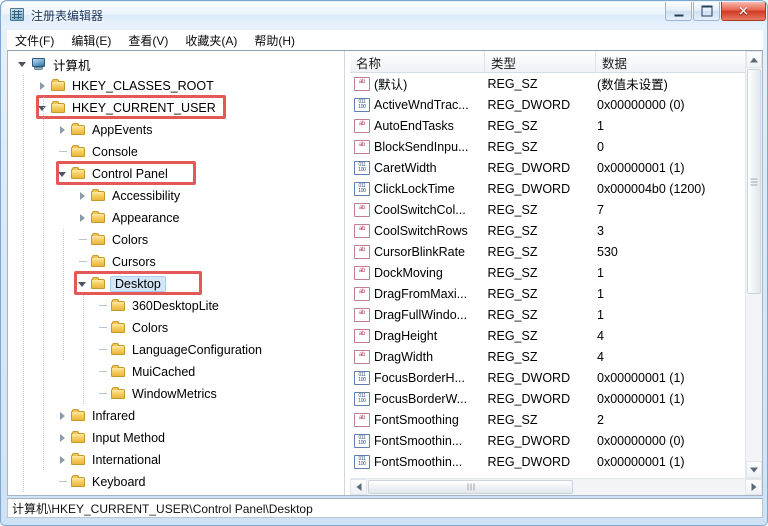 This screenshot has height=526, width=768. Describe the element at coordinates (600, 146) in the screenshot. I see `value-data: 0` at that location.